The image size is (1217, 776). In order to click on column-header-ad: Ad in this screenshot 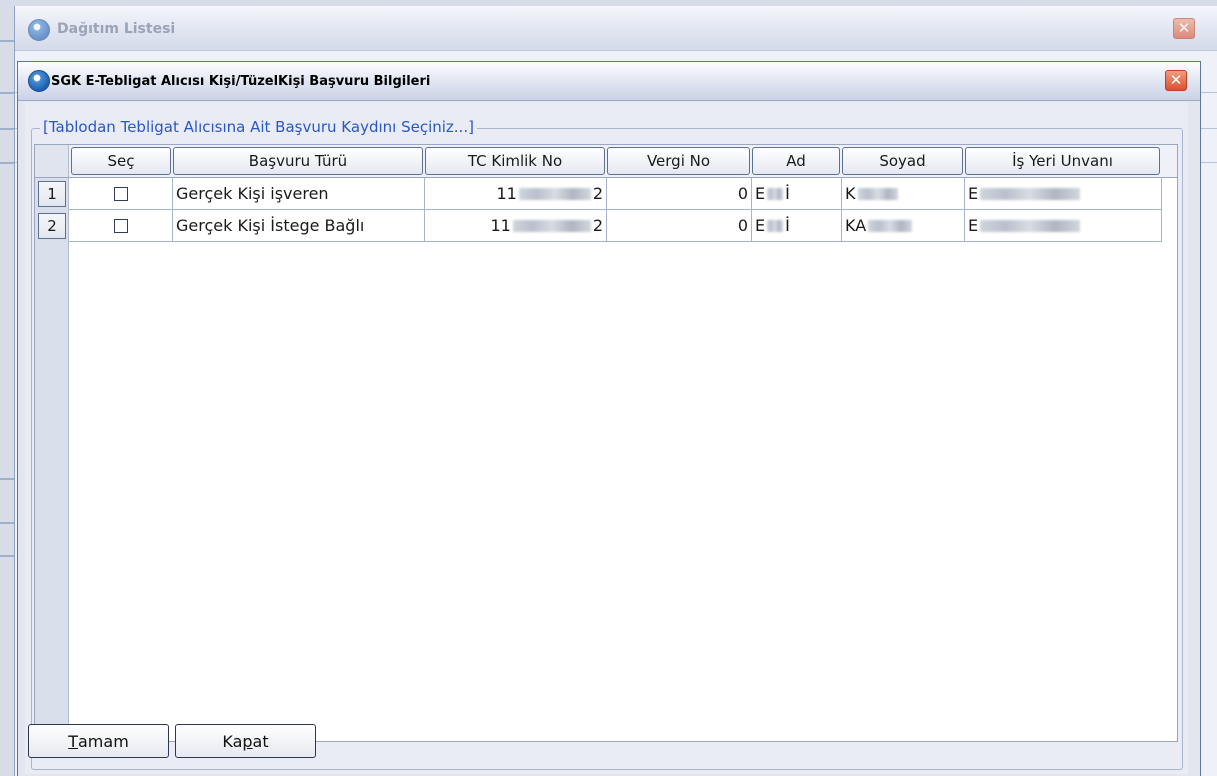, I will do `click(796, 161)`.